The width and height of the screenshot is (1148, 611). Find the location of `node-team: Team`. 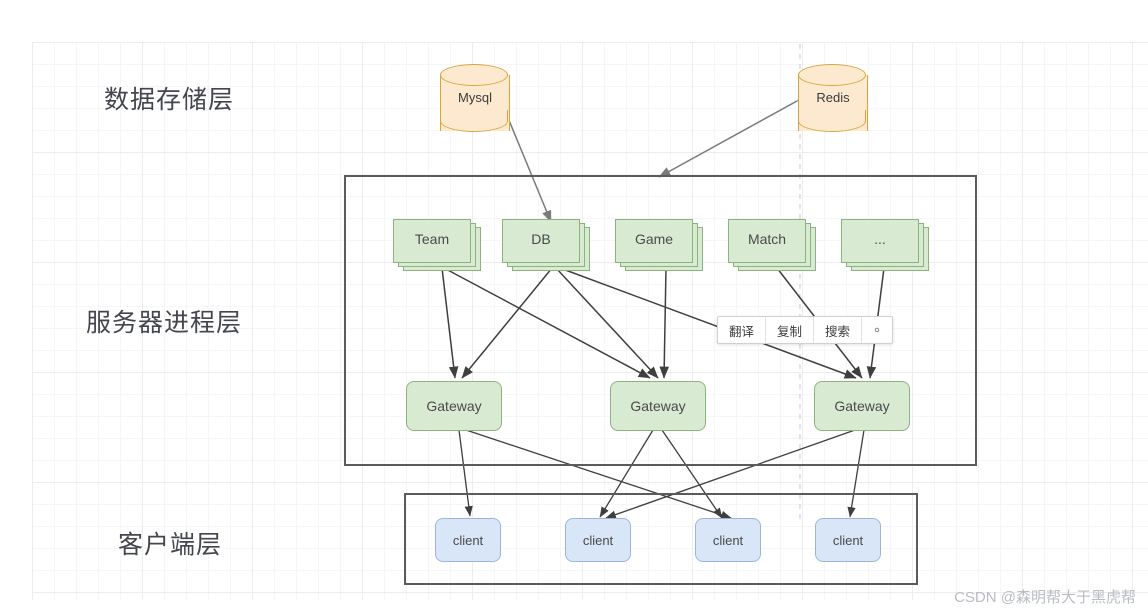

node-team: Team is located at coordinates (437, 245).